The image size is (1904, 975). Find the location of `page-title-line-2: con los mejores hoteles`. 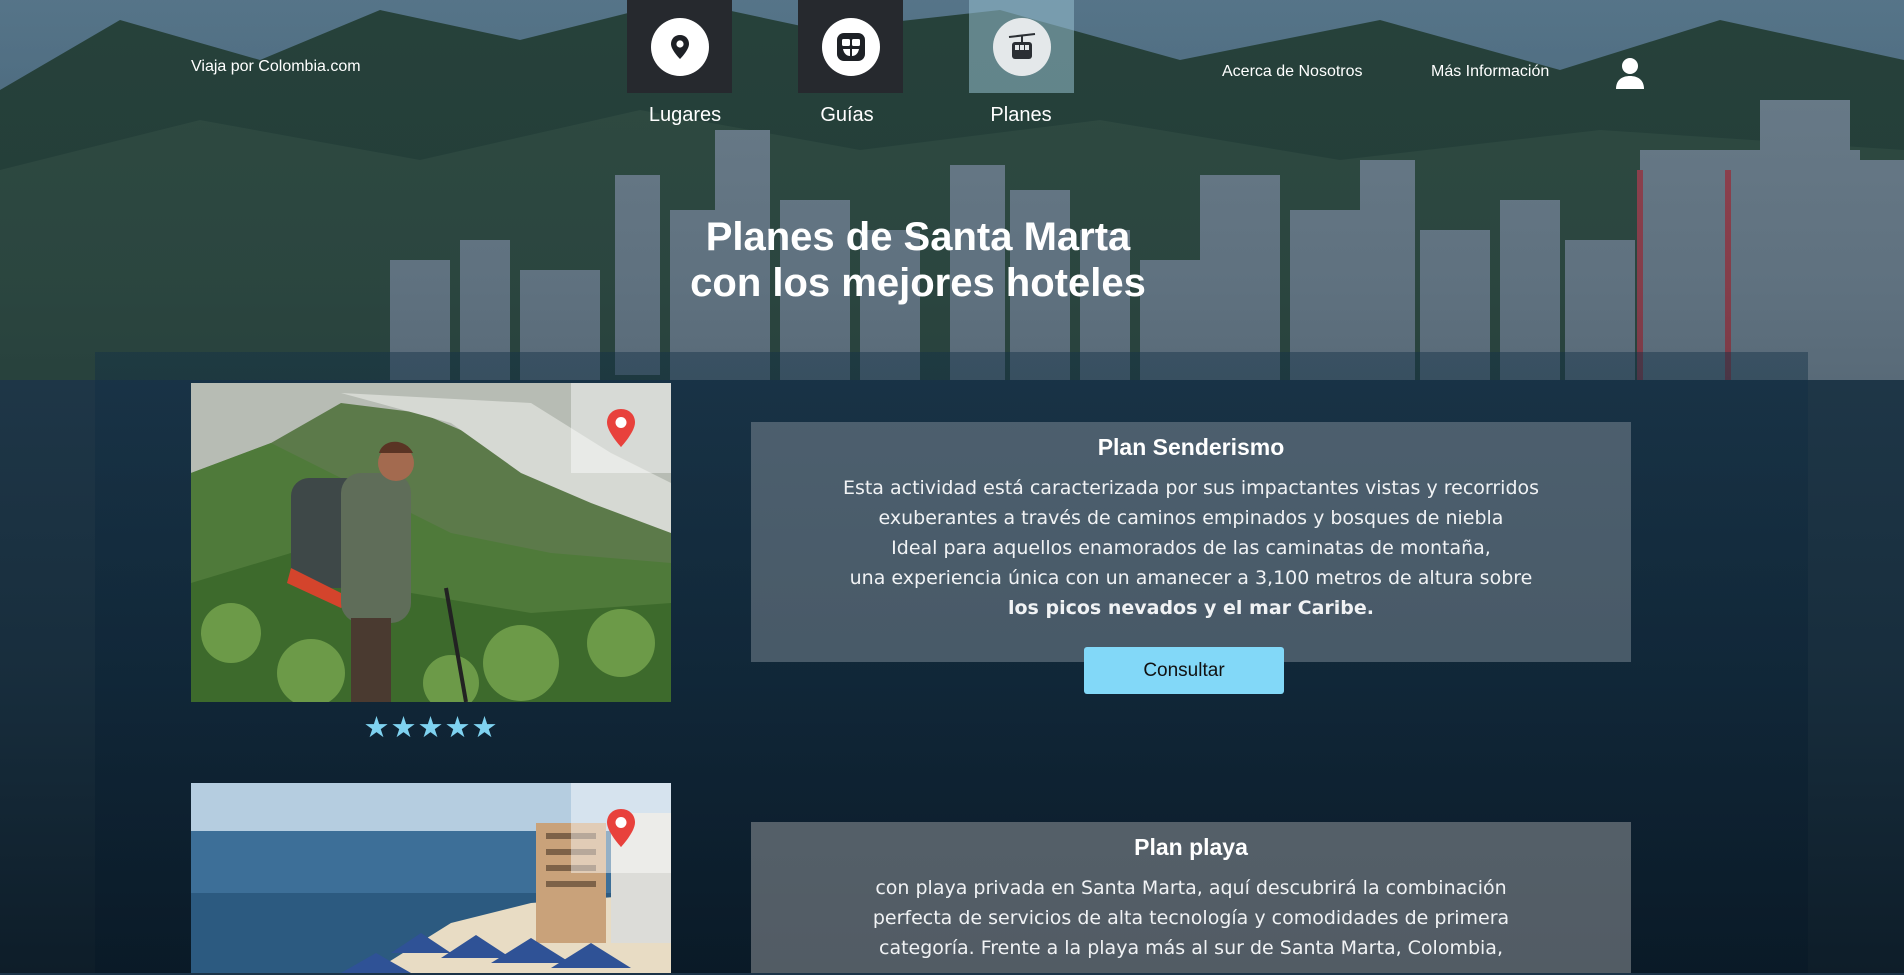

page-title-line-2: con los mejores hoteles is located at coordinates (918, 283).